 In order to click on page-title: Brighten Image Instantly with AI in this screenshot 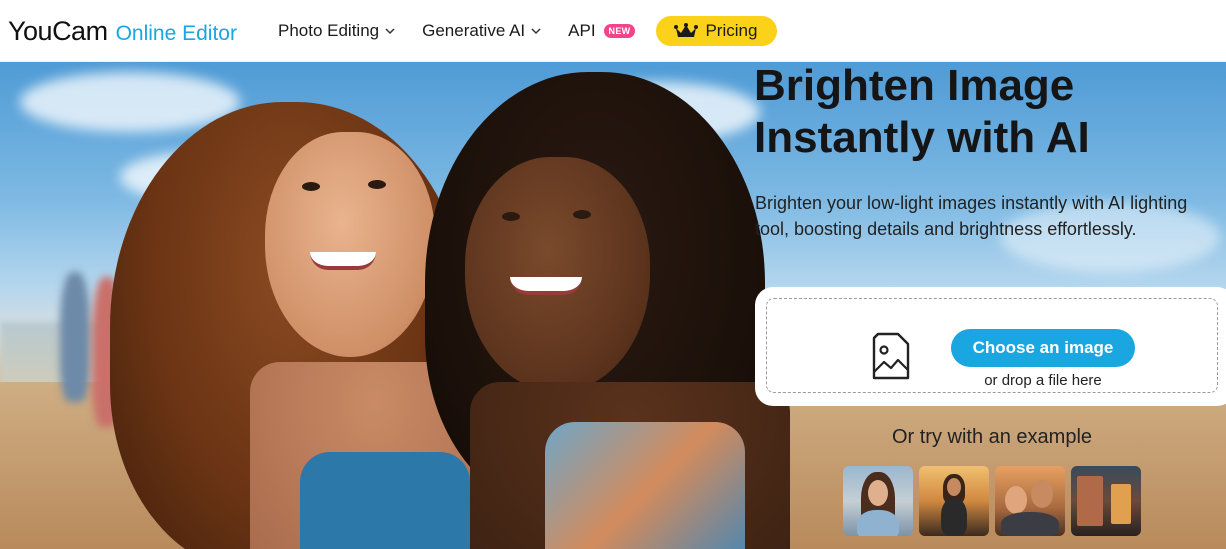, I will do `click(989, 112)`.